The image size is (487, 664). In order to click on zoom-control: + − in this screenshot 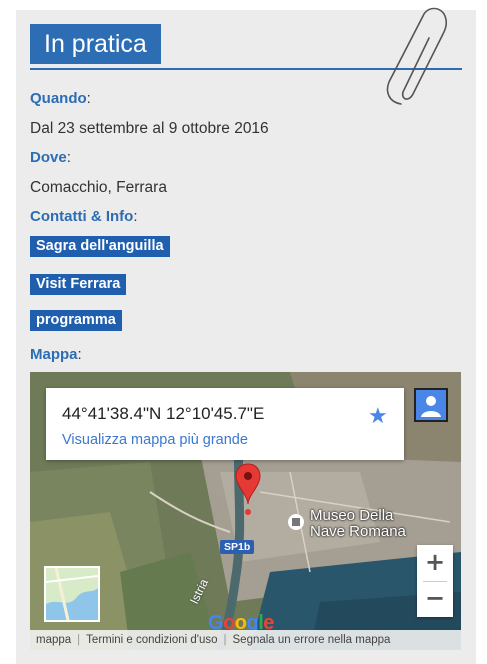, I will do `click(435, 581)`.